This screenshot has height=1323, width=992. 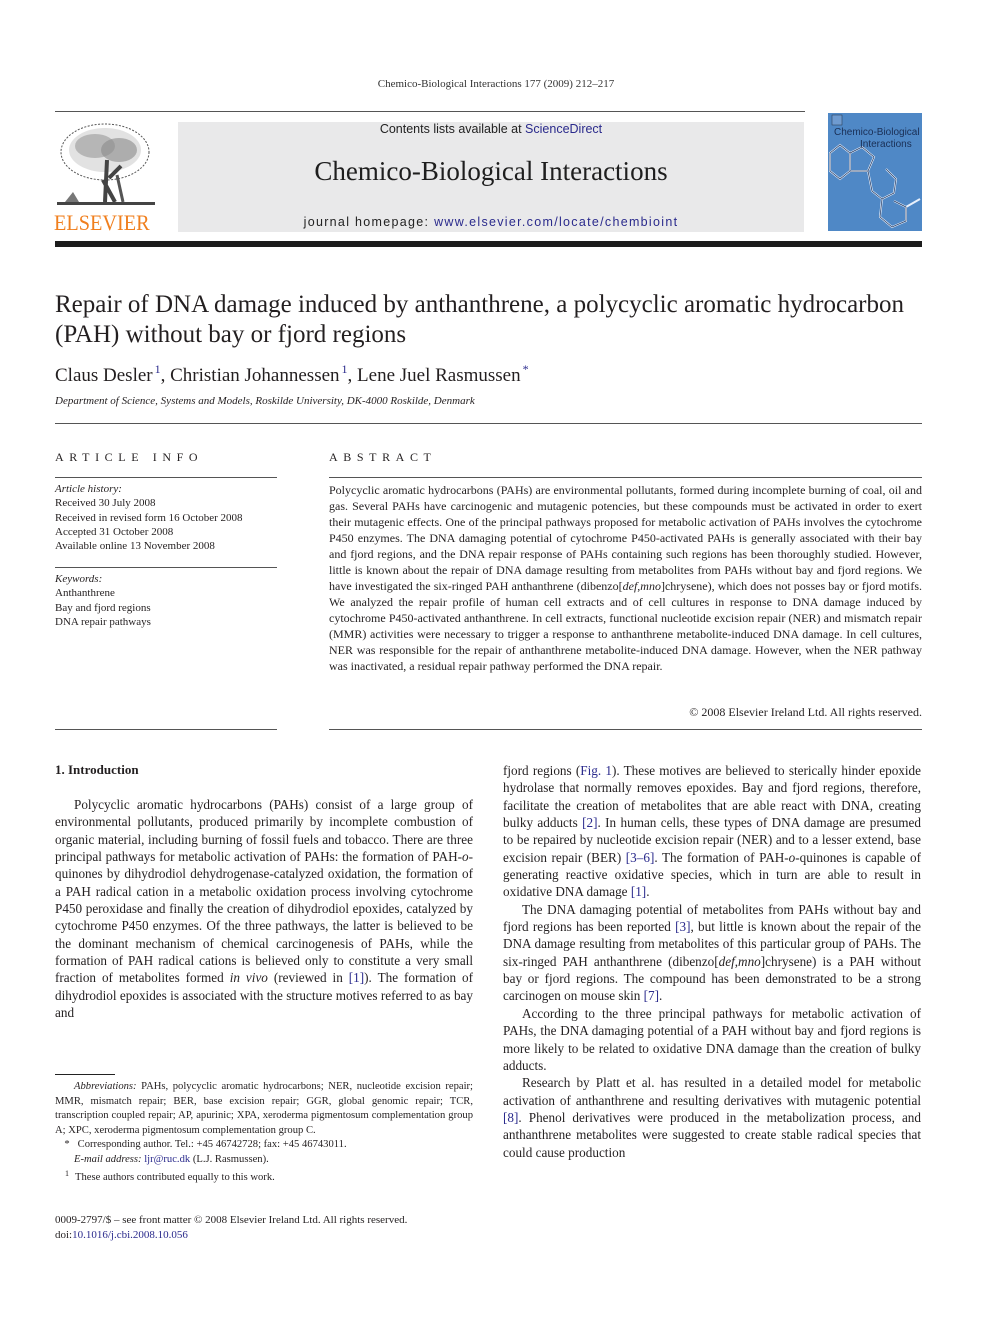 I want to click on footnote-mark: *, so click(x=67, y=1144).